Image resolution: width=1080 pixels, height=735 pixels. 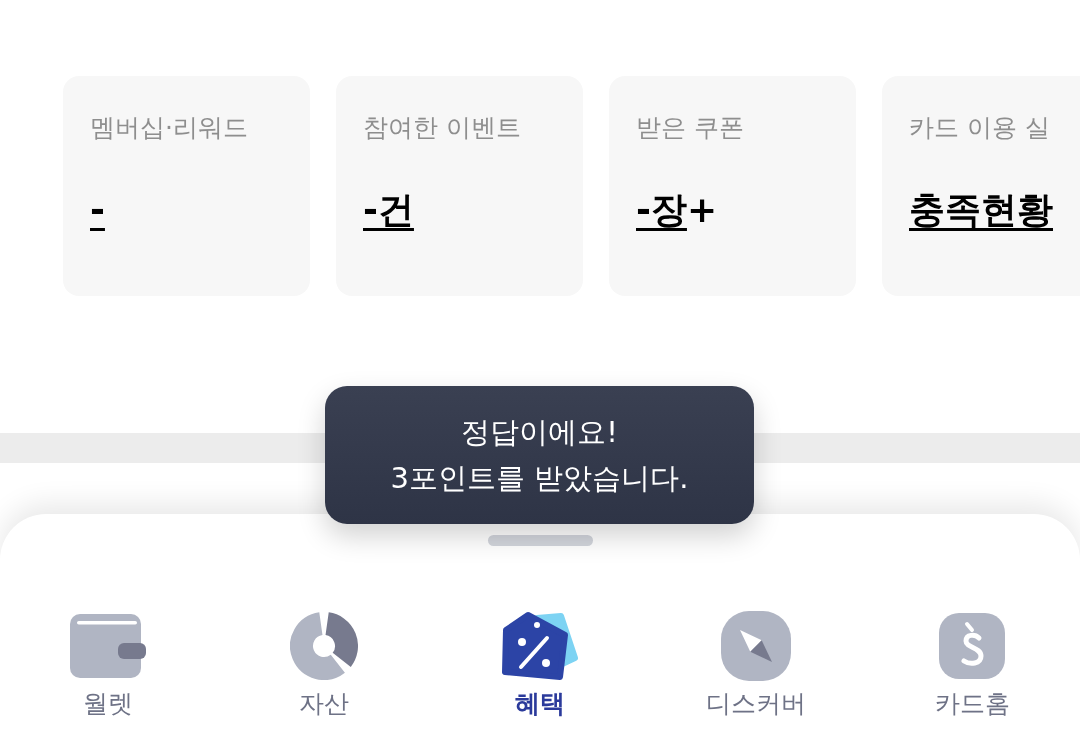 I want to click on summary-card: 카드 이용 실 충족현황, so click(x=981, y=186).